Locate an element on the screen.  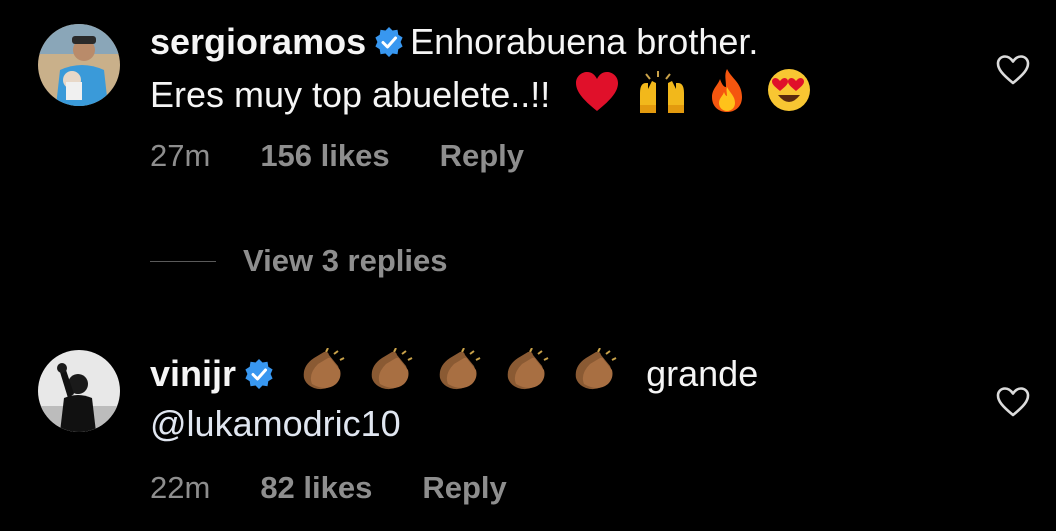
comment-meta: 22m 82 likes Reply is located at coordinates (328, 488).